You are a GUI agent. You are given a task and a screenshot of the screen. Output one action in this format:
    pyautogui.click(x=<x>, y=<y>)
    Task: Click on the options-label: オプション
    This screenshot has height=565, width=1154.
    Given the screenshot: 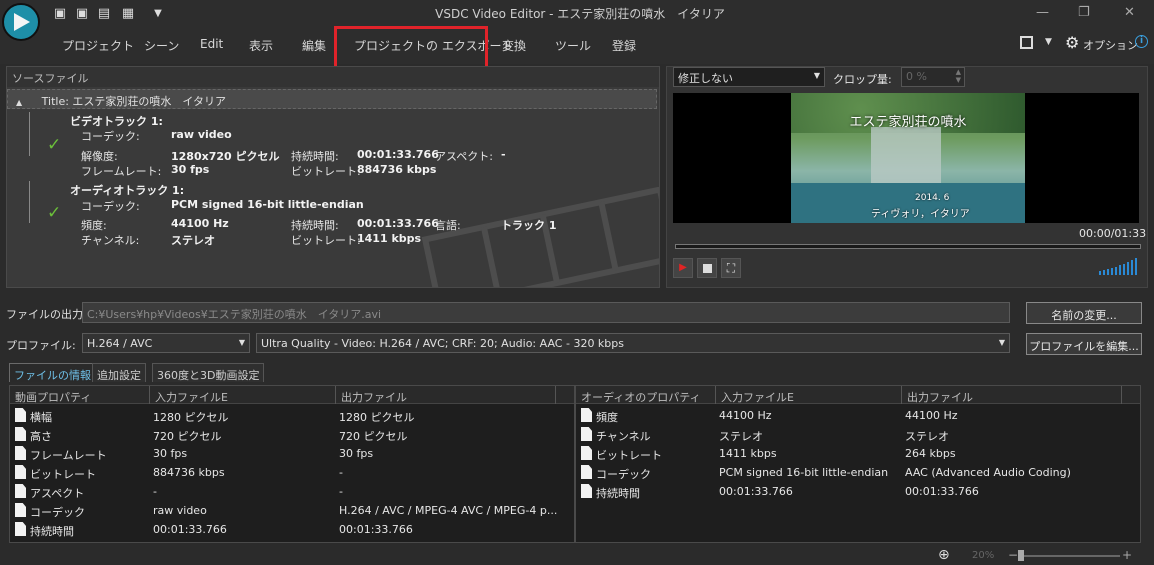 What is the action you would take?
    pyautogui.click(x=1110, y=45)
    